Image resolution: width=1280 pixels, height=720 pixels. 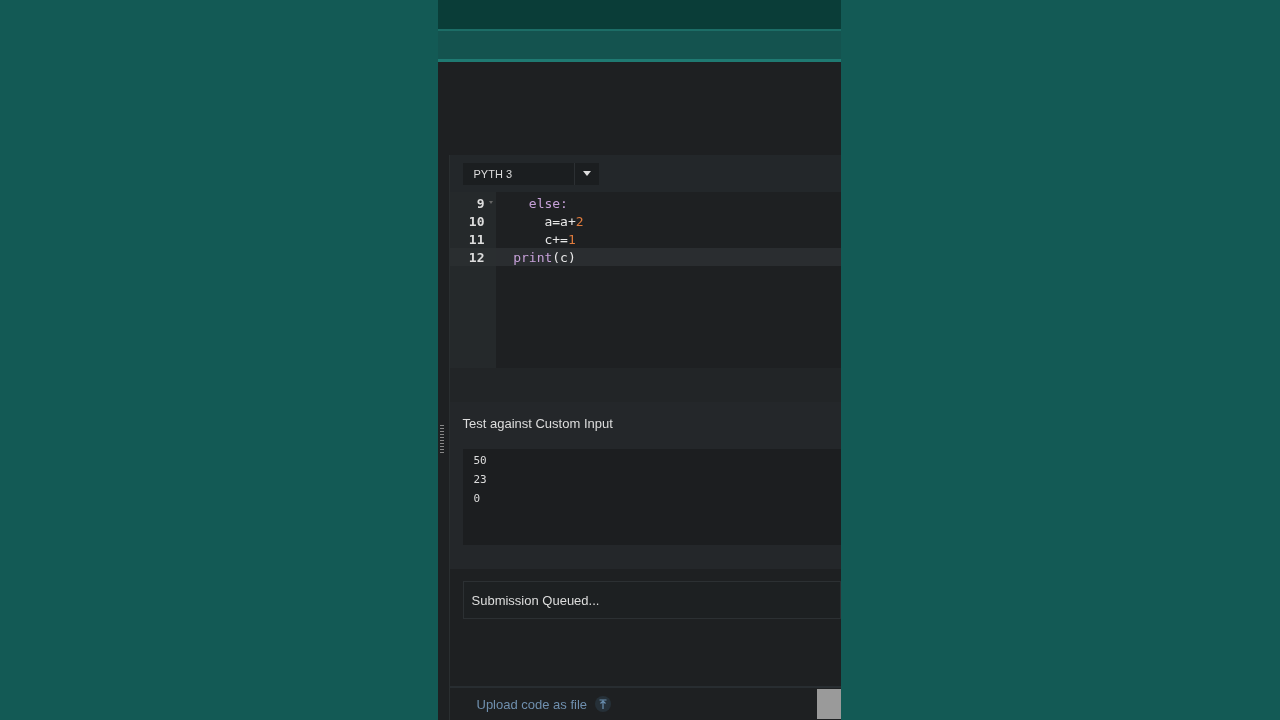 What do you see at coordinates (586, 173) in the screenshot?
I see `caret-icon` at bounding box center [586, 173].